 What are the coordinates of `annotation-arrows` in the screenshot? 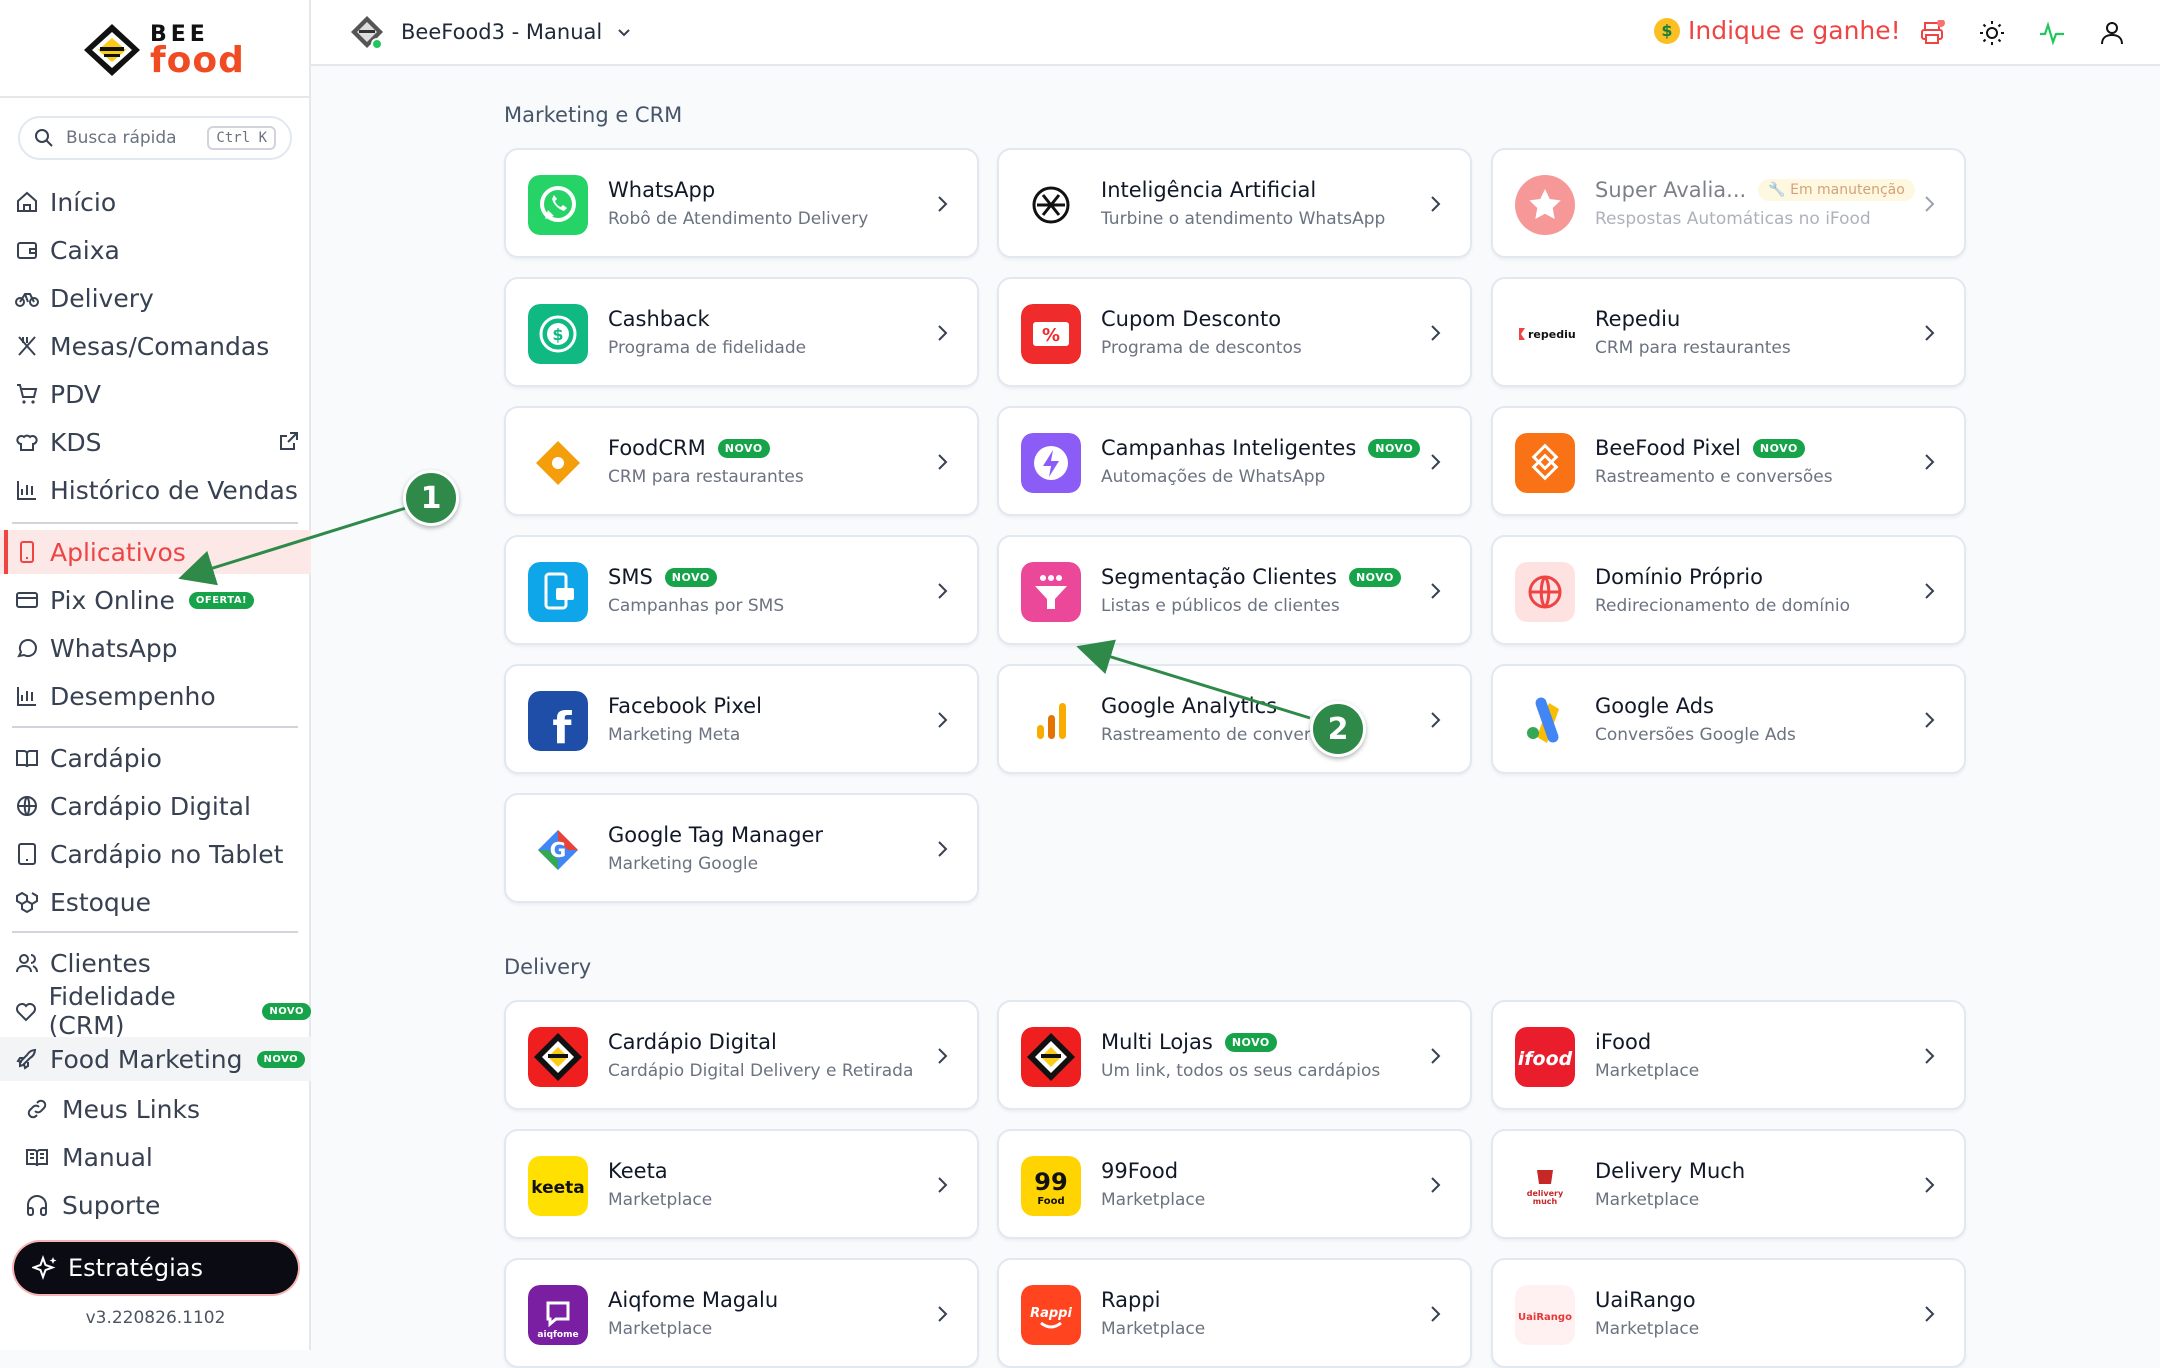 It's located at (744, 613).